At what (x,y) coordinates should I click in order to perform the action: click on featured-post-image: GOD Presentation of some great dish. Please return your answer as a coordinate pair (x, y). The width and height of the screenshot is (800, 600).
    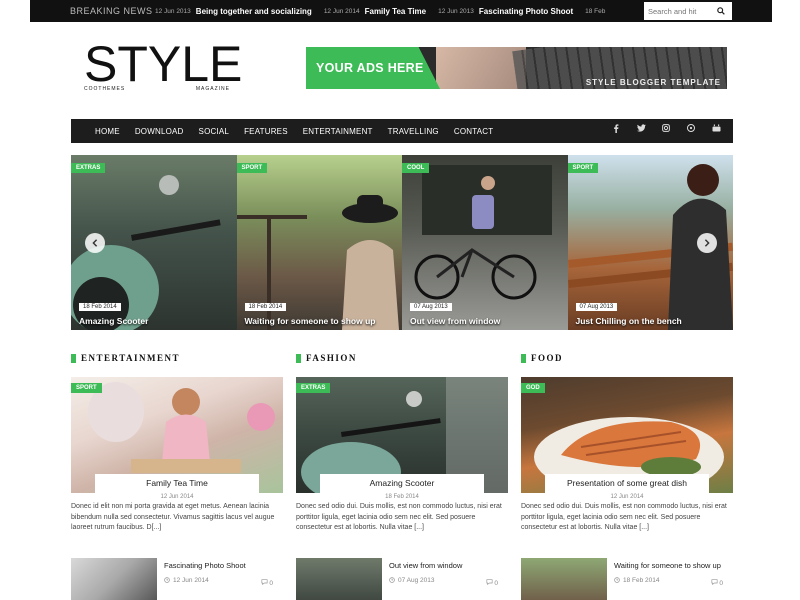
    Looking at the image, I should click on (627, 435).